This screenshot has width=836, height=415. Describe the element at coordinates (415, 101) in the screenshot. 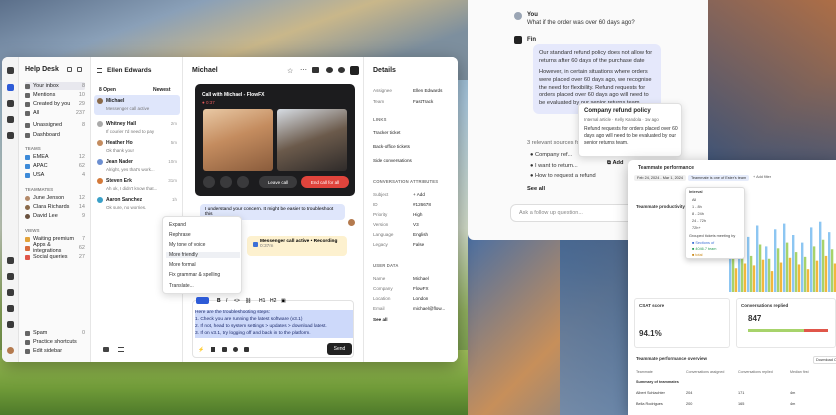

I see `team-row: Team FastTrack` at that location.